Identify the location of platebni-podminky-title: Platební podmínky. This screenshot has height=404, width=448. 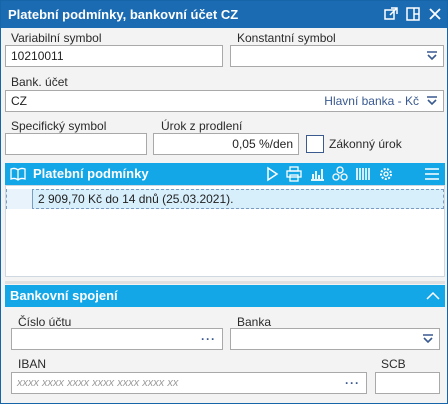
(91, 173).